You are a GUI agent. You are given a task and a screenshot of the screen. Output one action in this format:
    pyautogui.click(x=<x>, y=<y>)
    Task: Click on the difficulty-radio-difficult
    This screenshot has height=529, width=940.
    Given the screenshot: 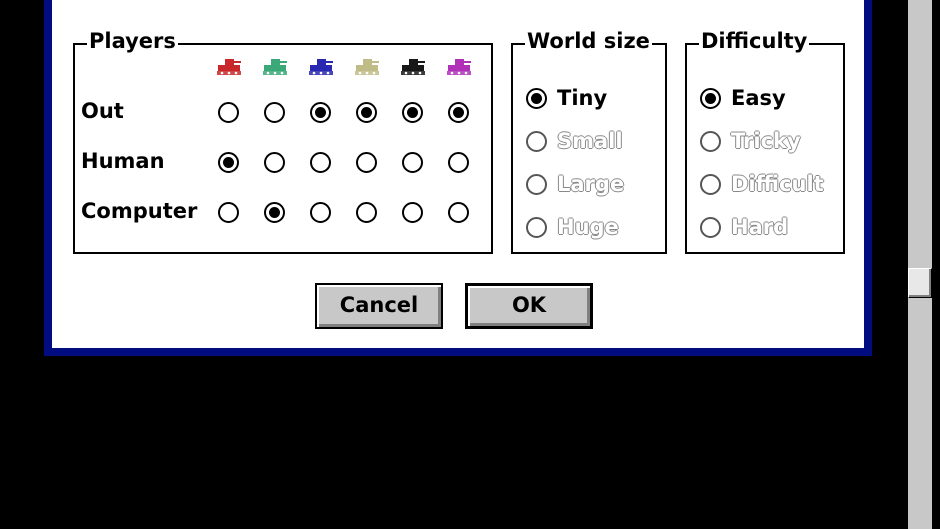 What is the action you would take?
    pyautogui.click(x=710, y=184)
    